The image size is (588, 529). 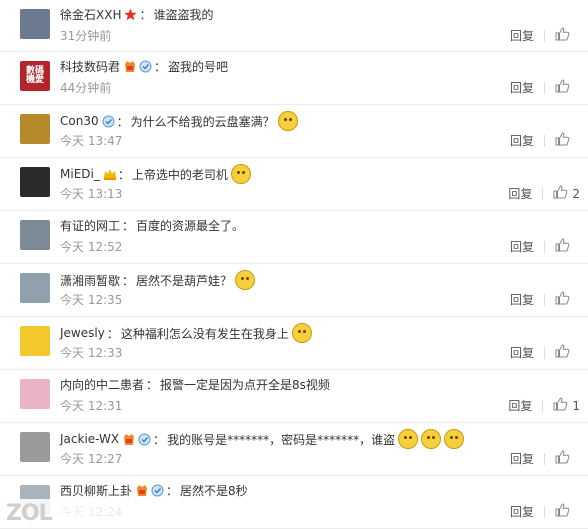 What do you see at coordinates (86, 88) in the screenshot?
I see `comment-time: 44分钟前` at bounding box center [86, 88].